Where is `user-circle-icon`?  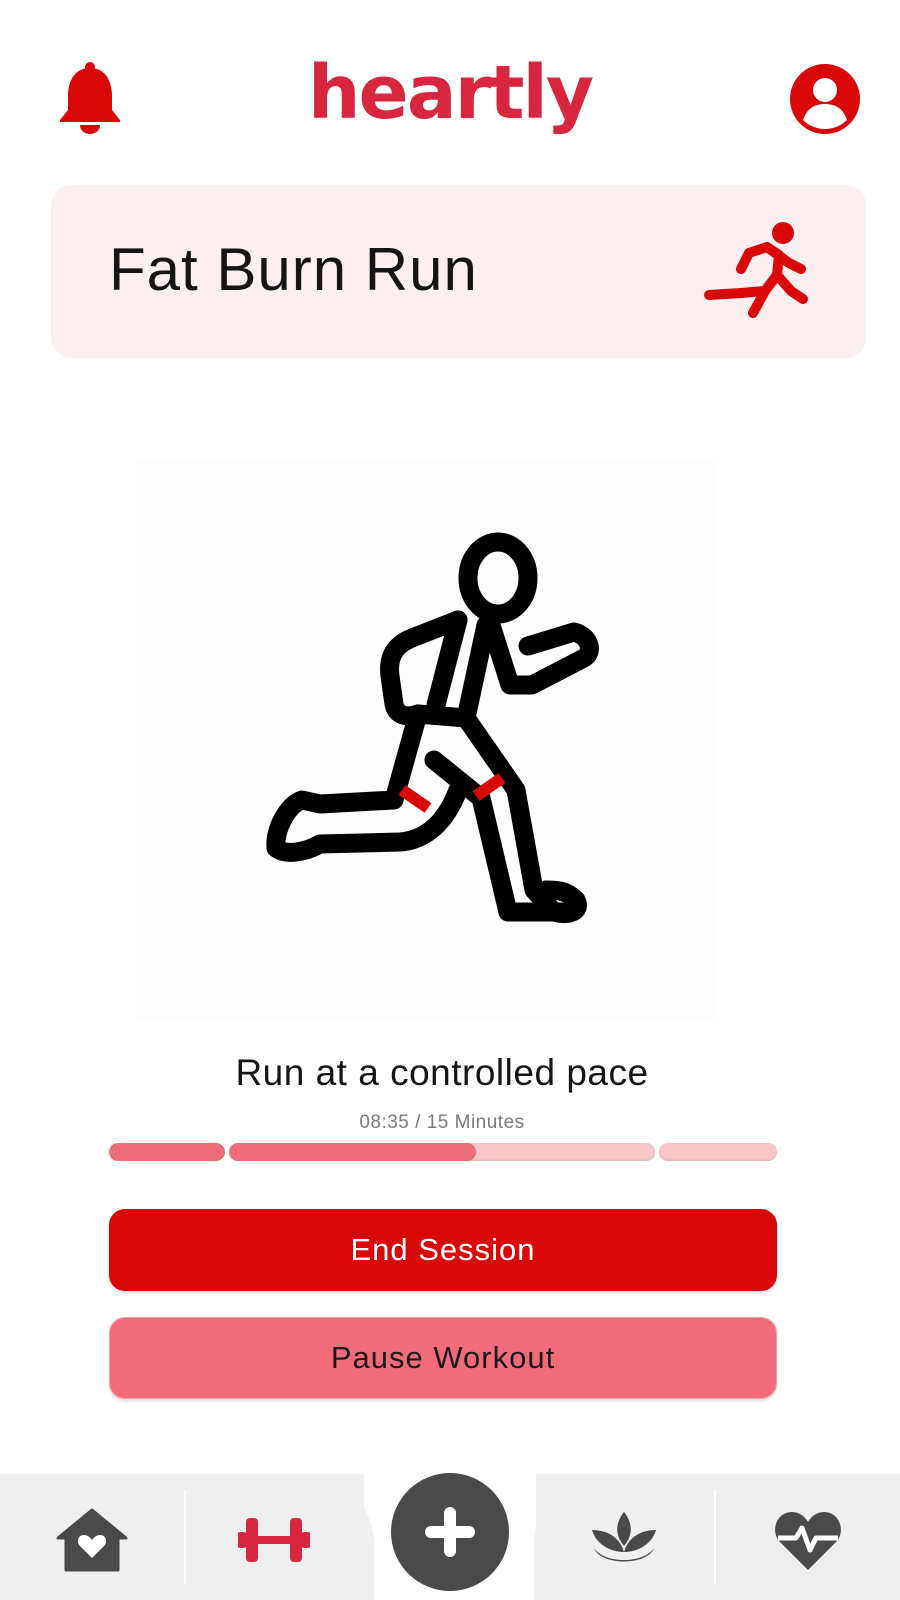 user-circle-icon is located at coordinates (825, 99).